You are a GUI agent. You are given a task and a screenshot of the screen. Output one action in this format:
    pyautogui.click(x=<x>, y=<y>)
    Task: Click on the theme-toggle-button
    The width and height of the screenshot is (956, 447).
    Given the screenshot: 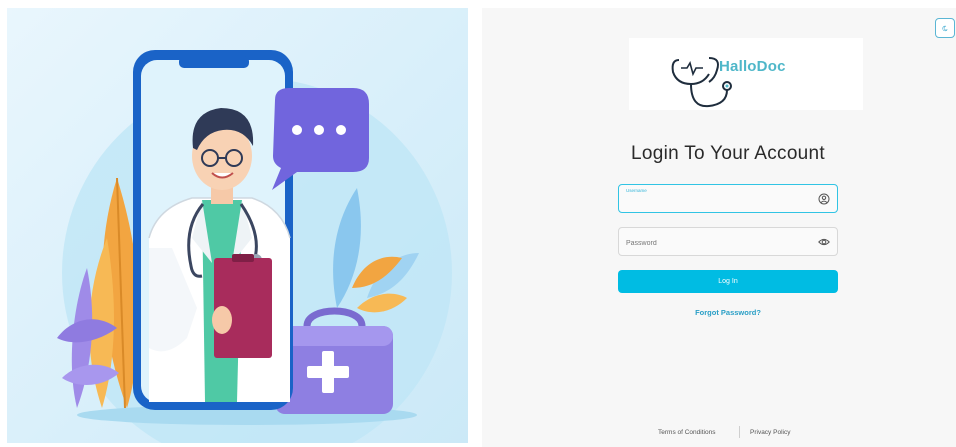 What is the action you would take?
    pyautogui.click(x=945, y=28)
    